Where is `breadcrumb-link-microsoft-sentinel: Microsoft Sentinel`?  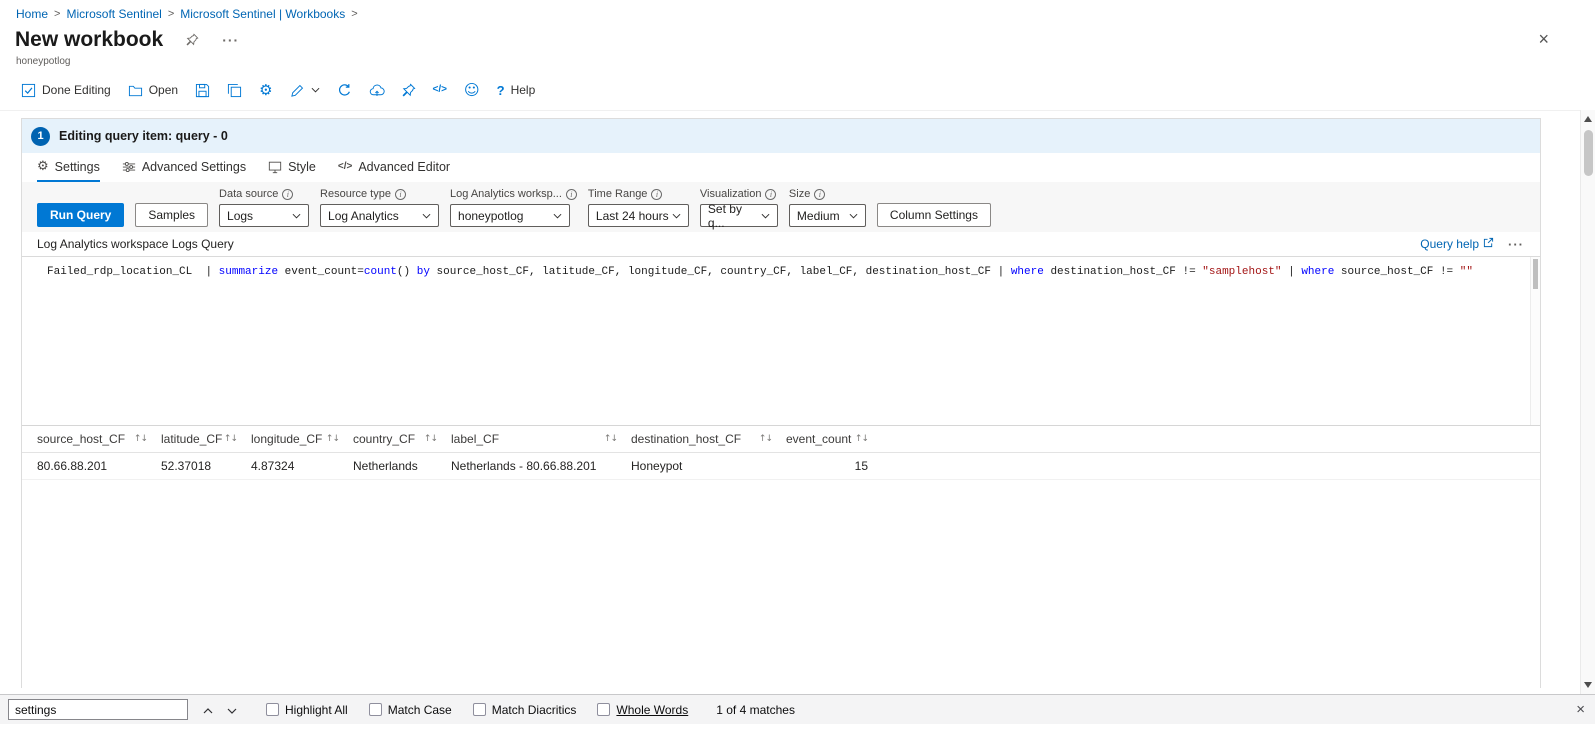
breadcrumb-link-microsoft-sentinel: Microsoft Sentinel is located at coordinates (113, 14).